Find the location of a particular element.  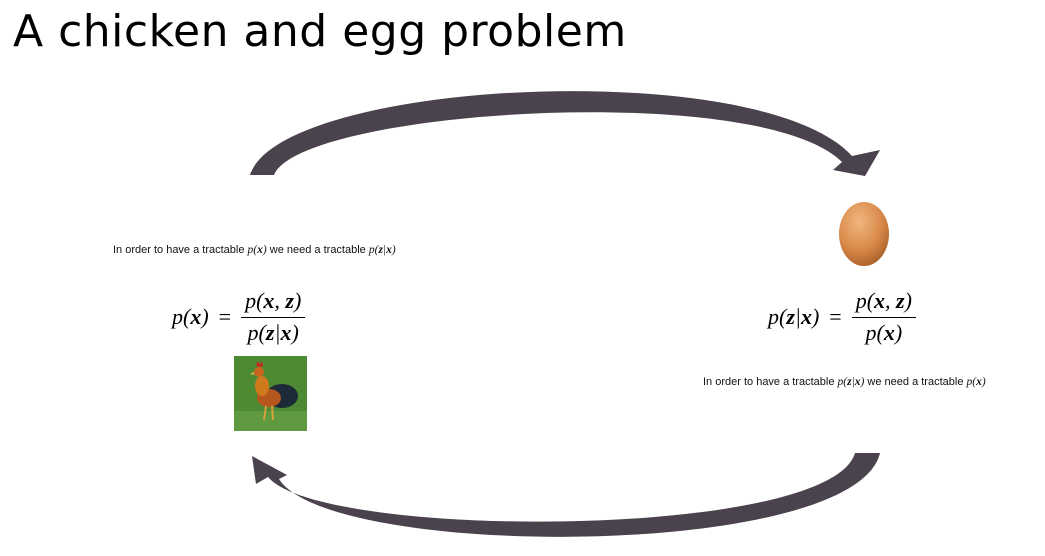

fraction: p(x, z) p(x) is located at coordinates (883, 317).